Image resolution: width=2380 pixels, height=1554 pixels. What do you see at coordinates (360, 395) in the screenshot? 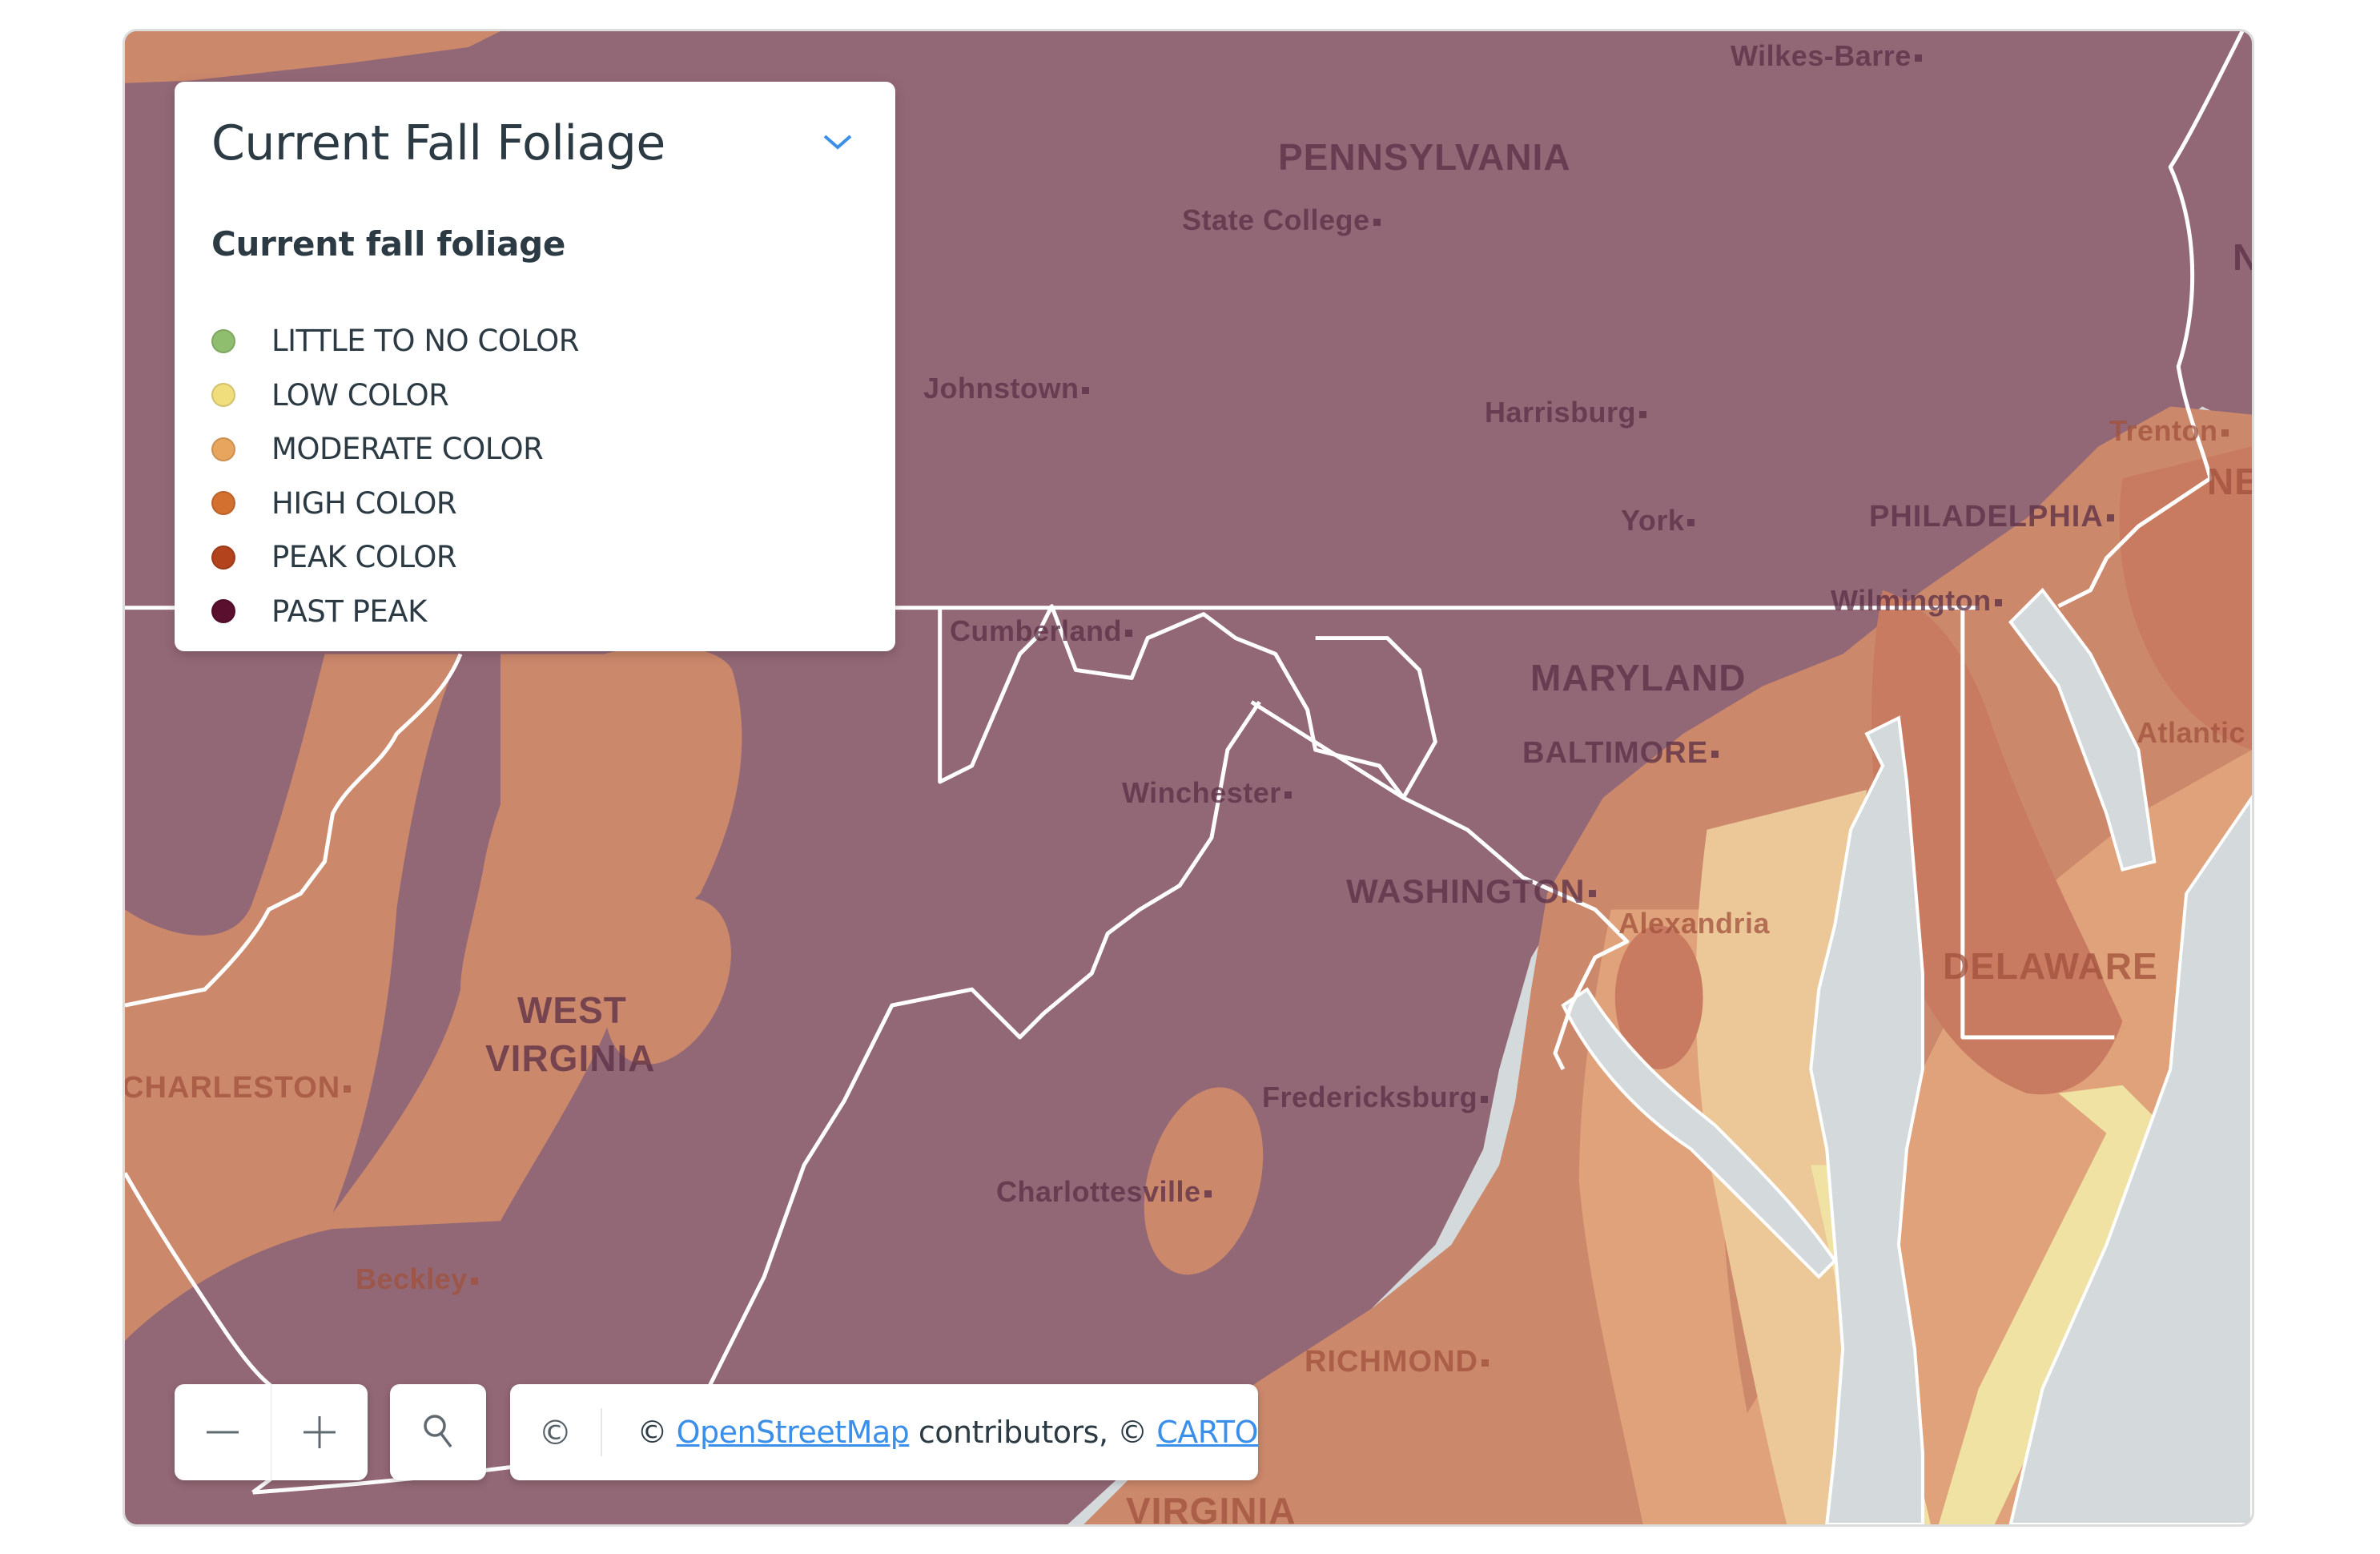
I see `legend-item-label: LOW COLOR` at bounding box center [360, 395].